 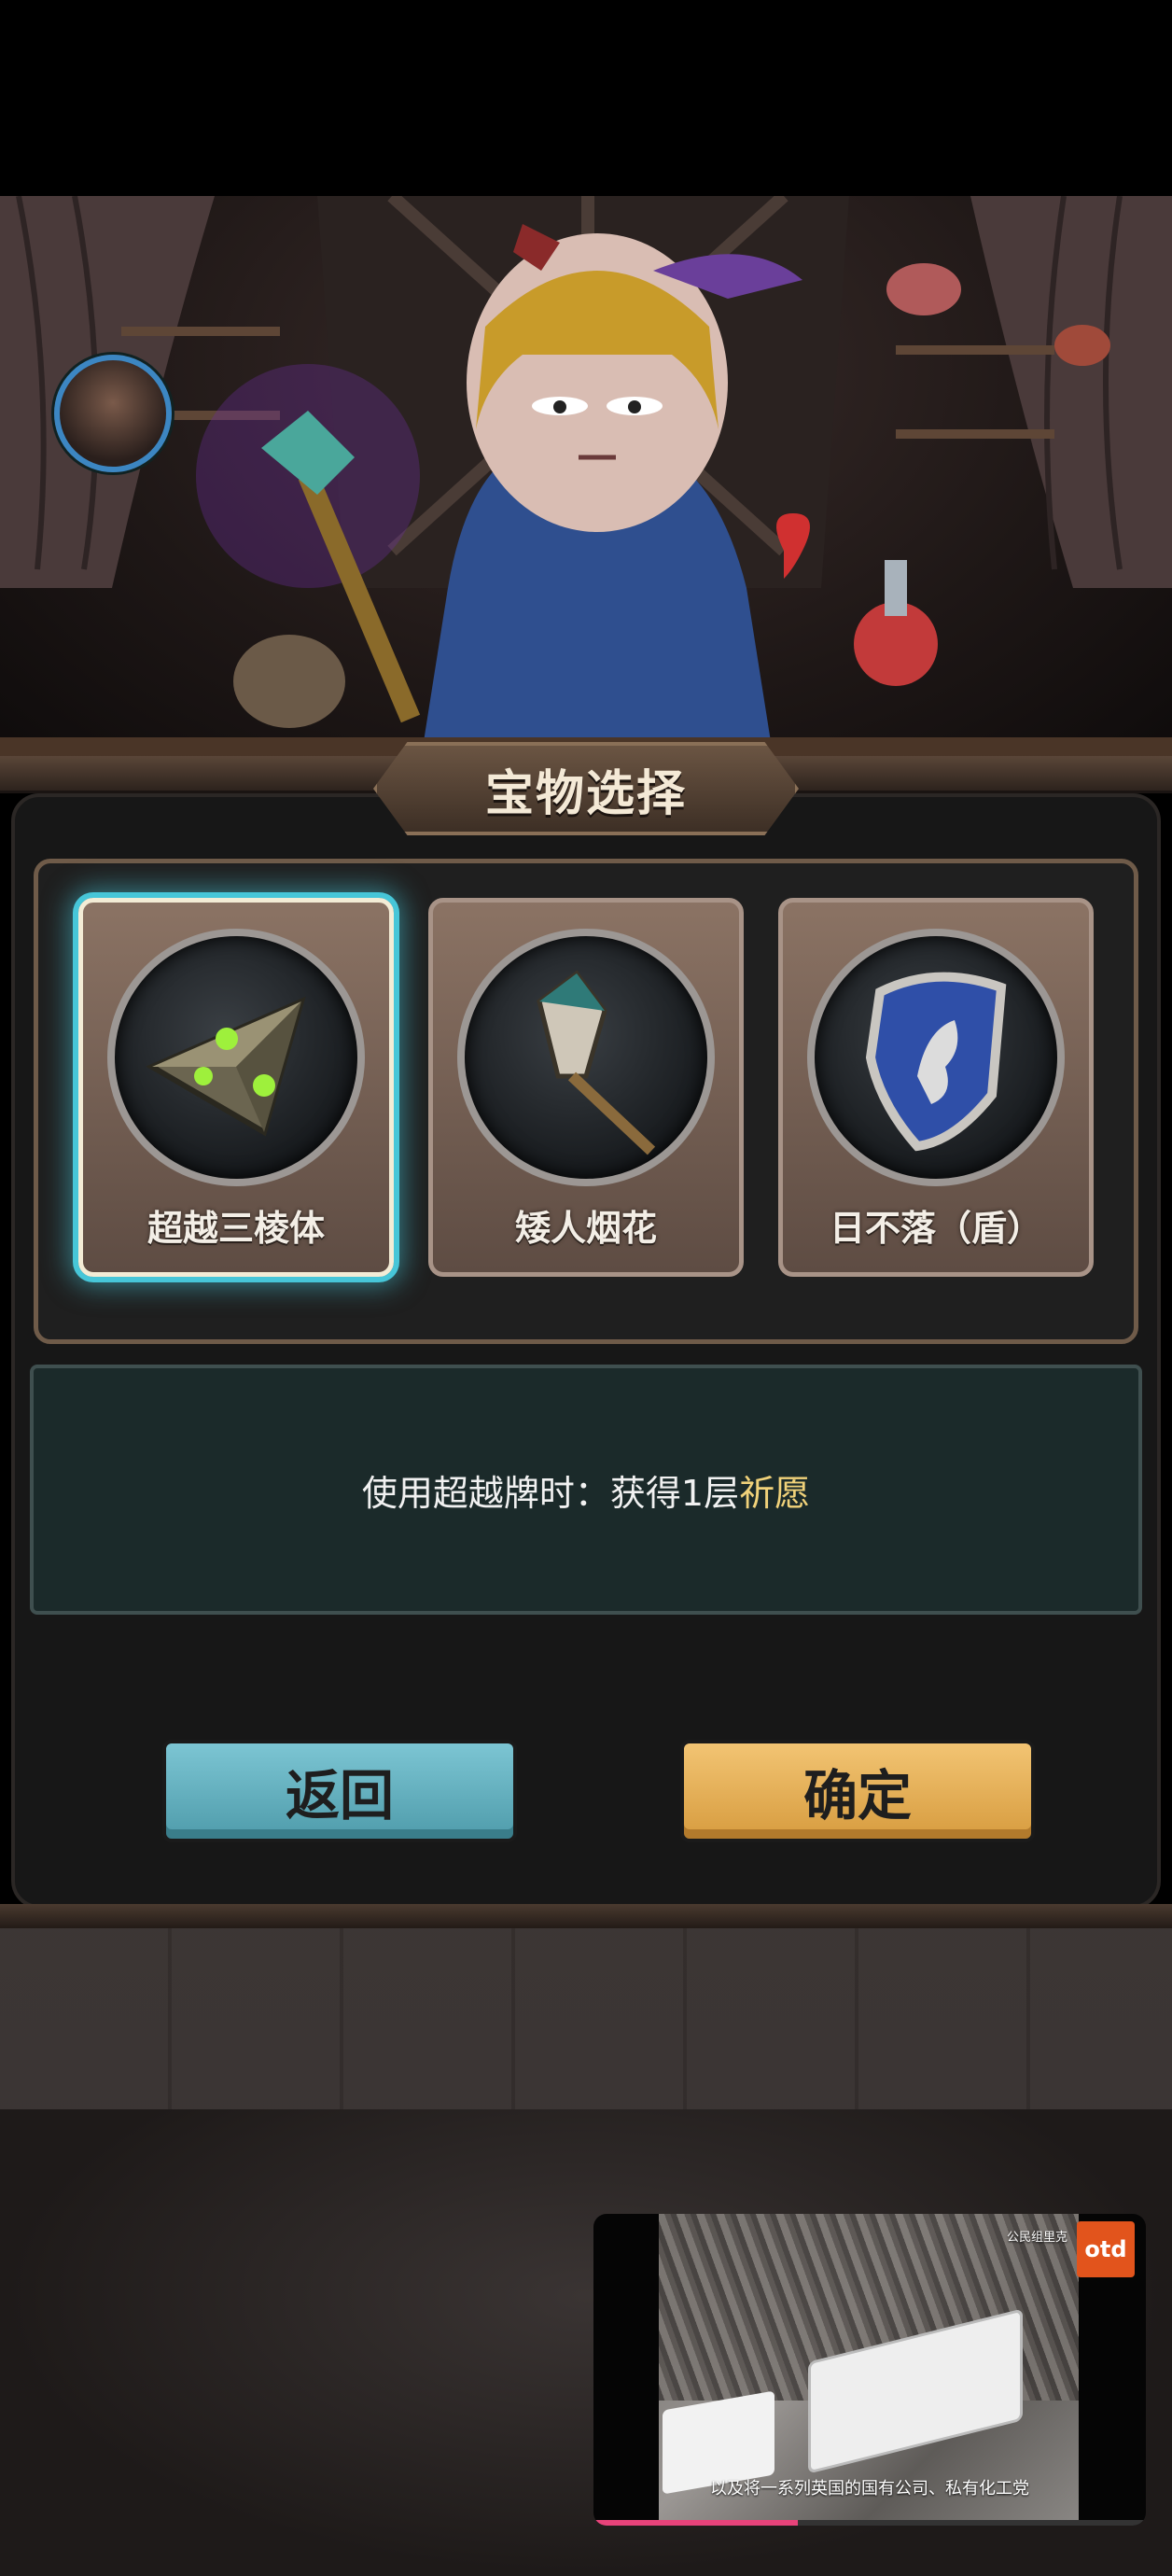 What do you see at coordinates (936, 1062) in the screenshot?
I see `shield-icon` at bounding box center [936, 1062].